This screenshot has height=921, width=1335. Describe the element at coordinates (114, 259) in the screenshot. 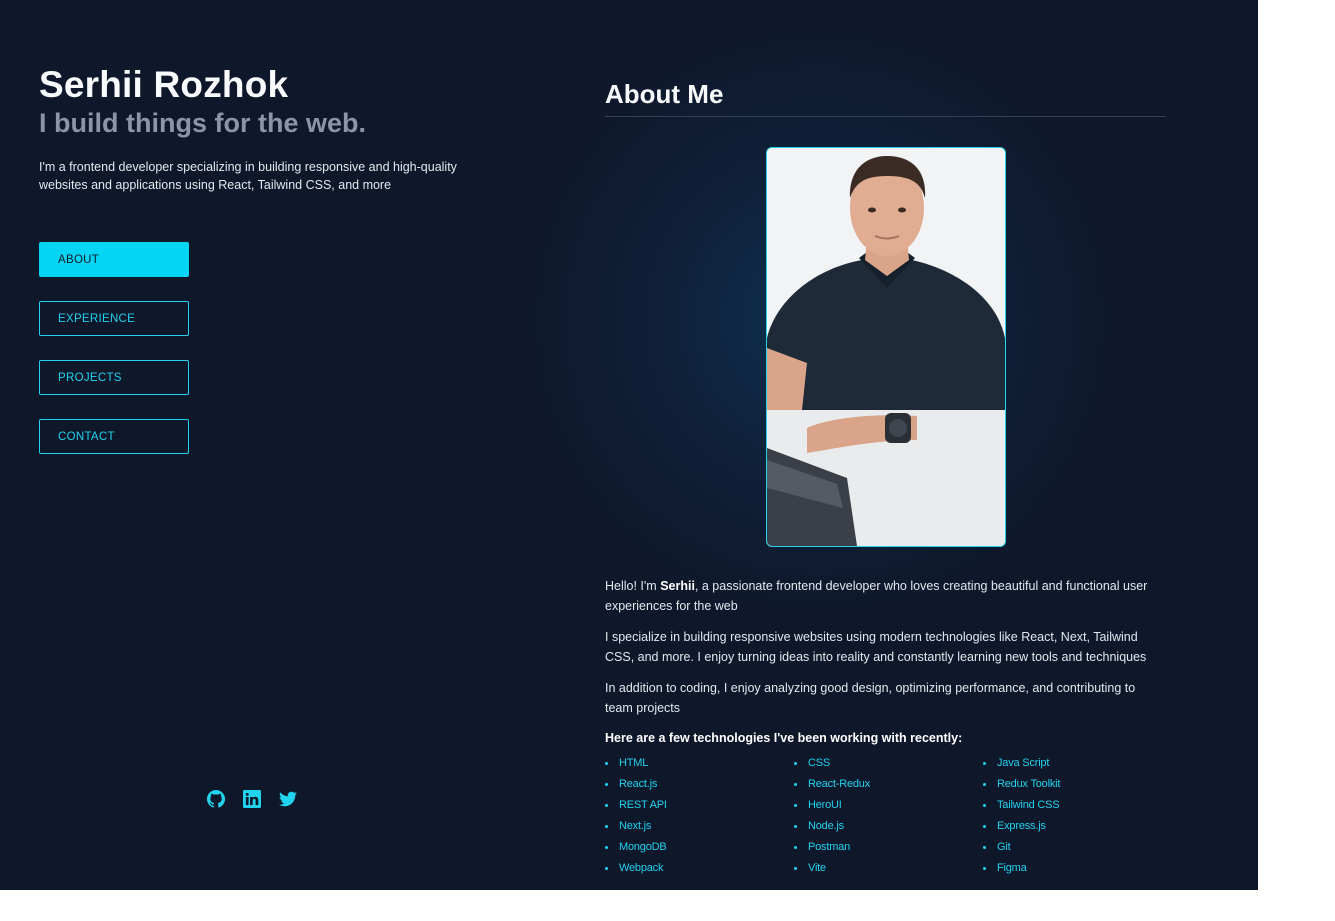

I see `nav-about-button: ABOUT` at that location.